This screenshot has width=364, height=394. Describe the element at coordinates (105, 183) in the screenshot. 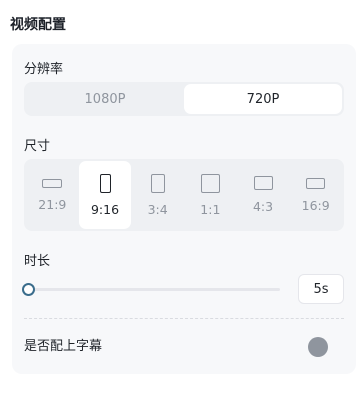

I see `ratio-9-16-icon` at that location.